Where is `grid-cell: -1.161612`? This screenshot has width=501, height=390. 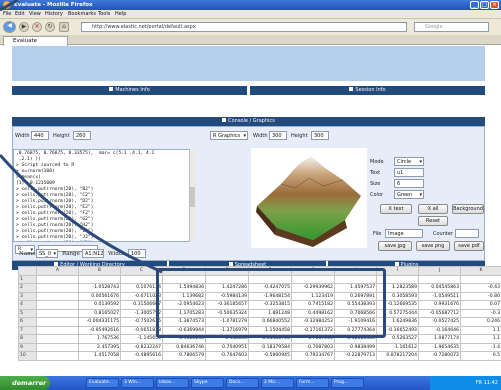 grid-cell: -1.161612 is located at coordinates (397, 347).